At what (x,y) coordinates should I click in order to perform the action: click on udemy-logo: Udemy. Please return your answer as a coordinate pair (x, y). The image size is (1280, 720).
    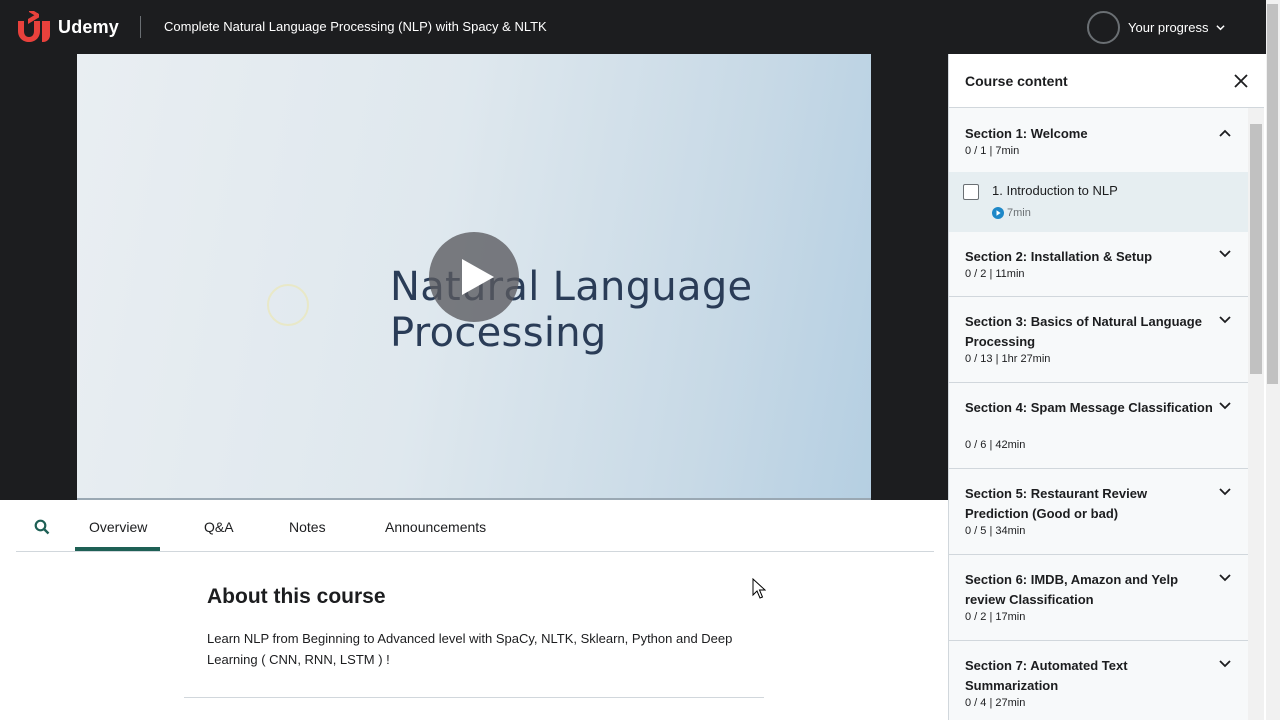
    Looking at the image, I should click on (66, 27).